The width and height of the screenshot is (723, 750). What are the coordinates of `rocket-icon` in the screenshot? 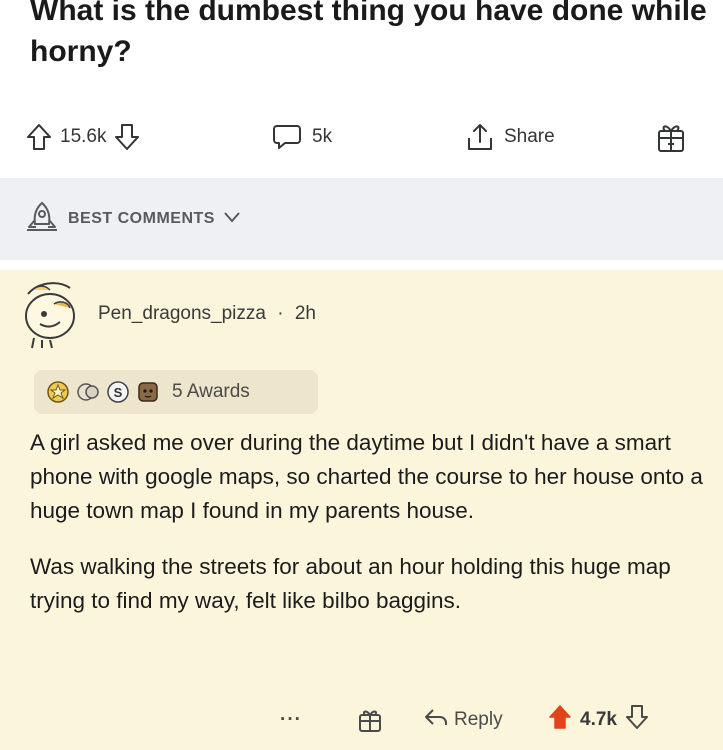 It's located at (42, 219).